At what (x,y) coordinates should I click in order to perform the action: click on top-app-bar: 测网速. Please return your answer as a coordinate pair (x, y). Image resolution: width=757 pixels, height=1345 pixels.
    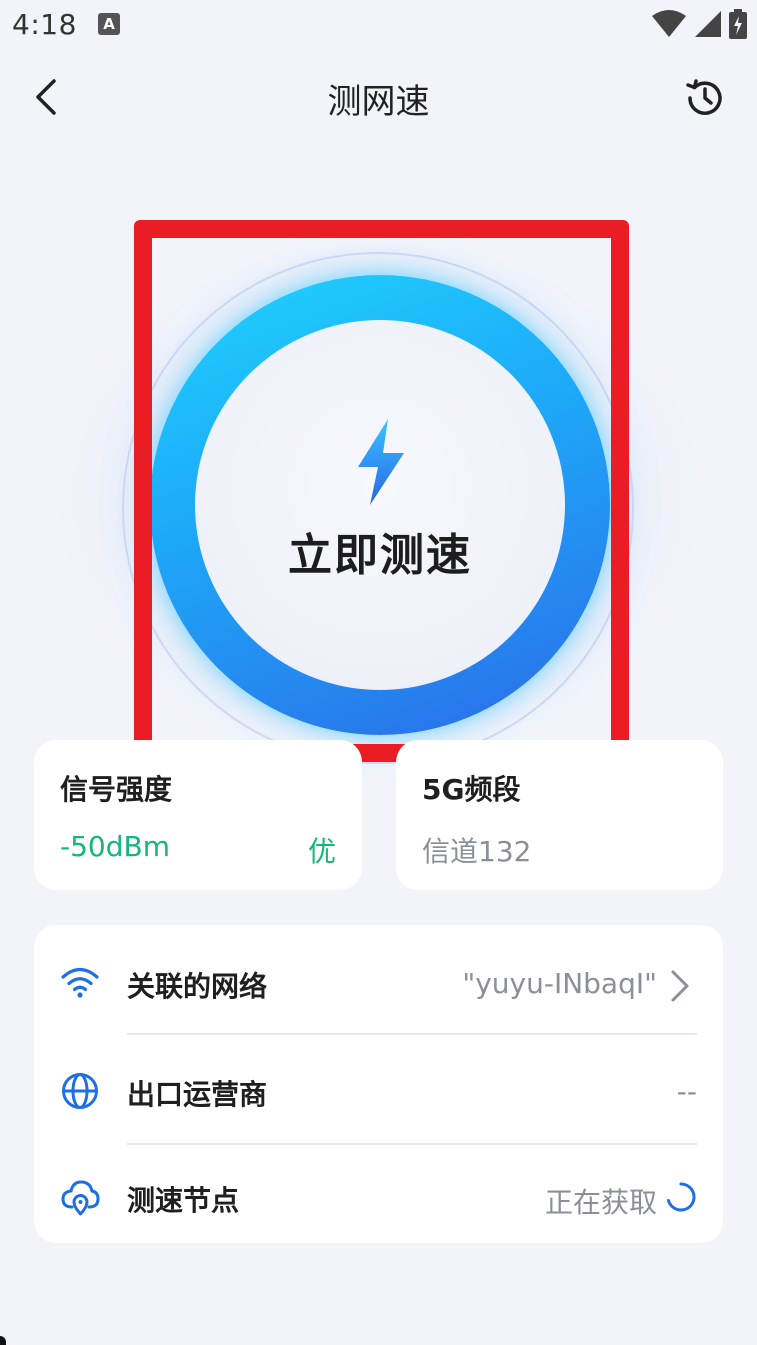
    Looking at the image, I should click on (378, 99).